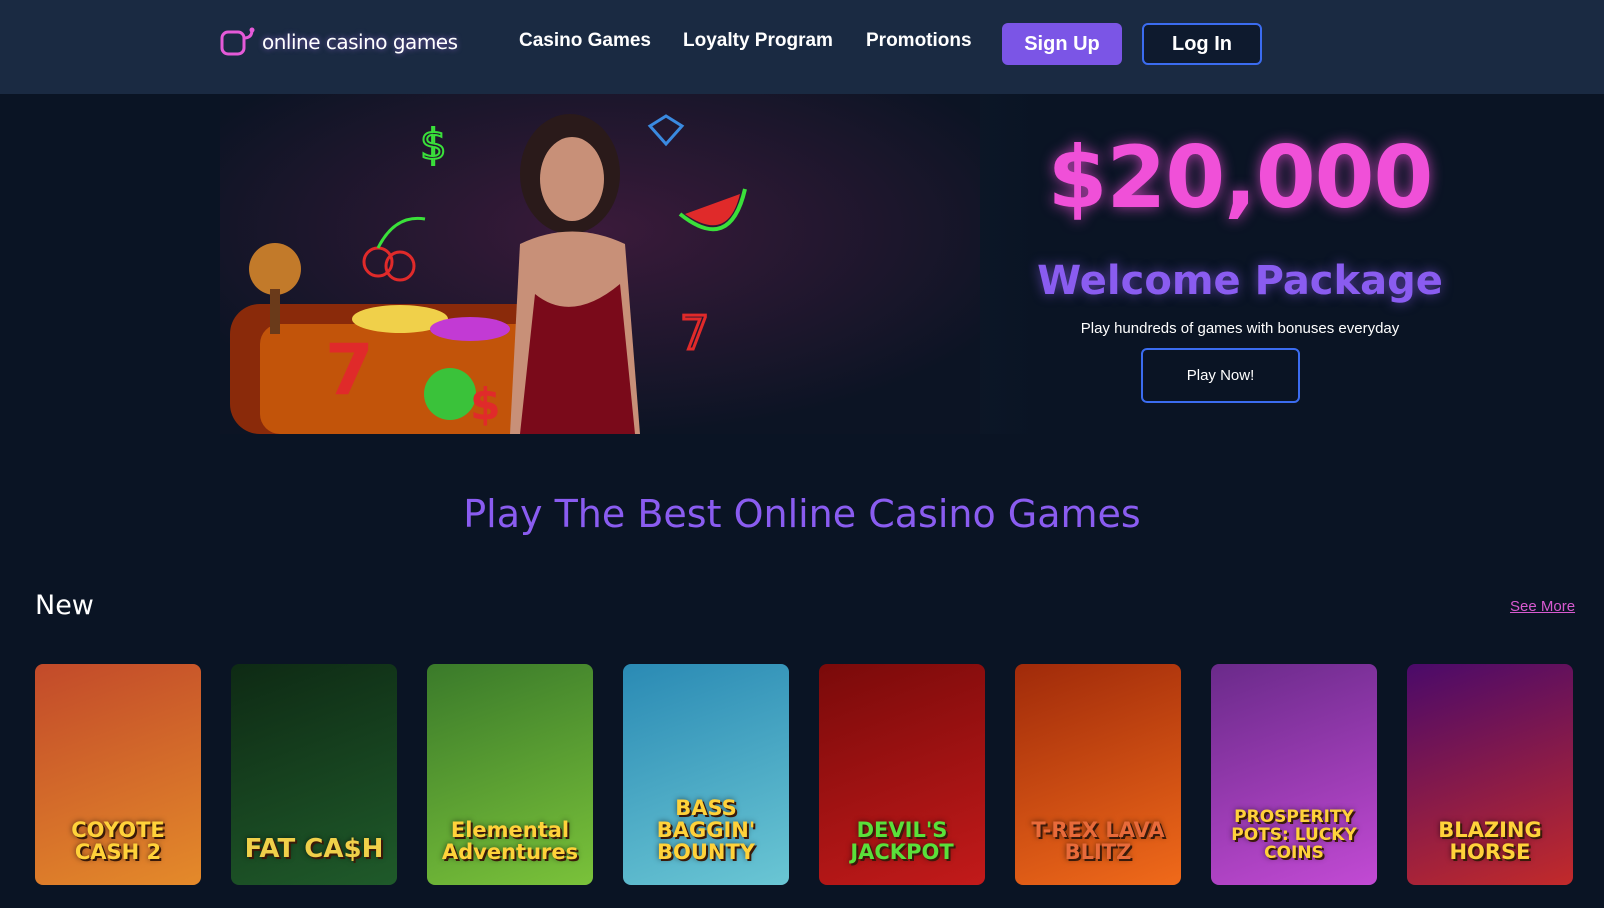 This screenshot has width=1604, height=908. What do you see at coordinates (1294, 835) in the screenshot?
I see `game-title: PROSPERITY POTS: LUCKY COINS` at bounding box center [1294, 835].